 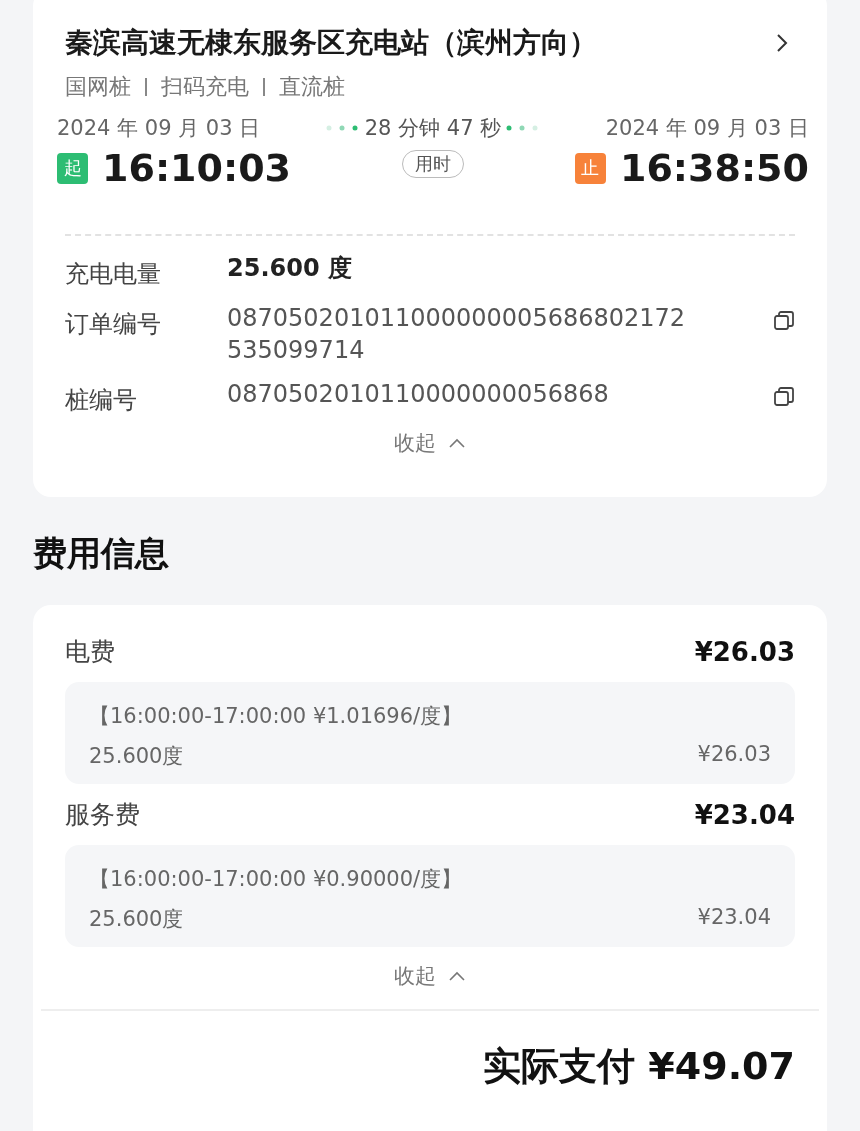 I want to click on detail-label: 桩编号, so click(x=101, y=400).